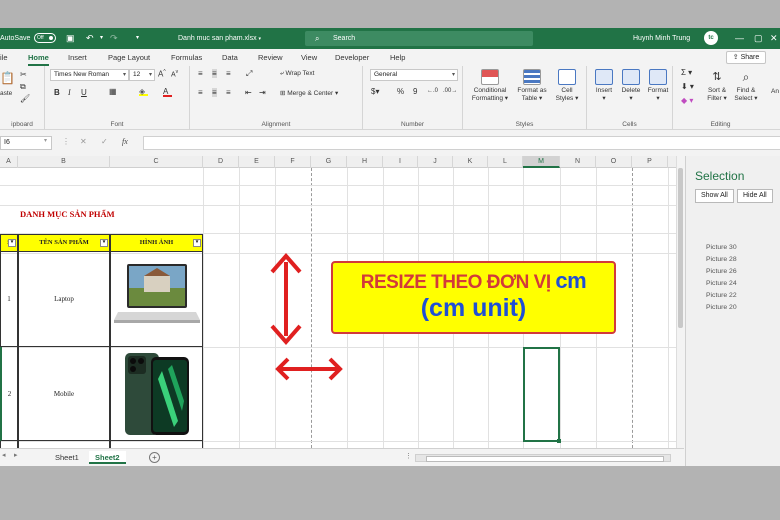 This screenshot has width=780, height=520. Describe the element at coordinates (400, 162) in the screenshot. I see `column-header: I` at that location.